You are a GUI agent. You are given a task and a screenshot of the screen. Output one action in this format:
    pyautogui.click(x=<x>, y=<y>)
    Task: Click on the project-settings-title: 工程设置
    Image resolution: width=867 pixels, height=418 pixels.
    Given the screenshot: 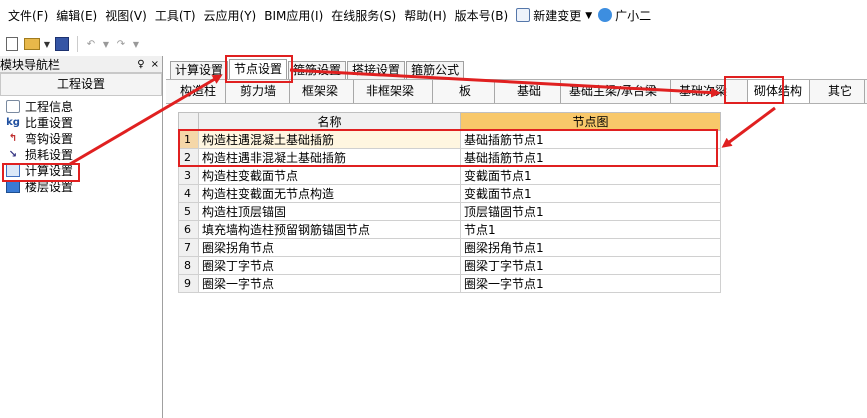 What is the action you would take?
    pyautogui.click(x=81, y=84)
    